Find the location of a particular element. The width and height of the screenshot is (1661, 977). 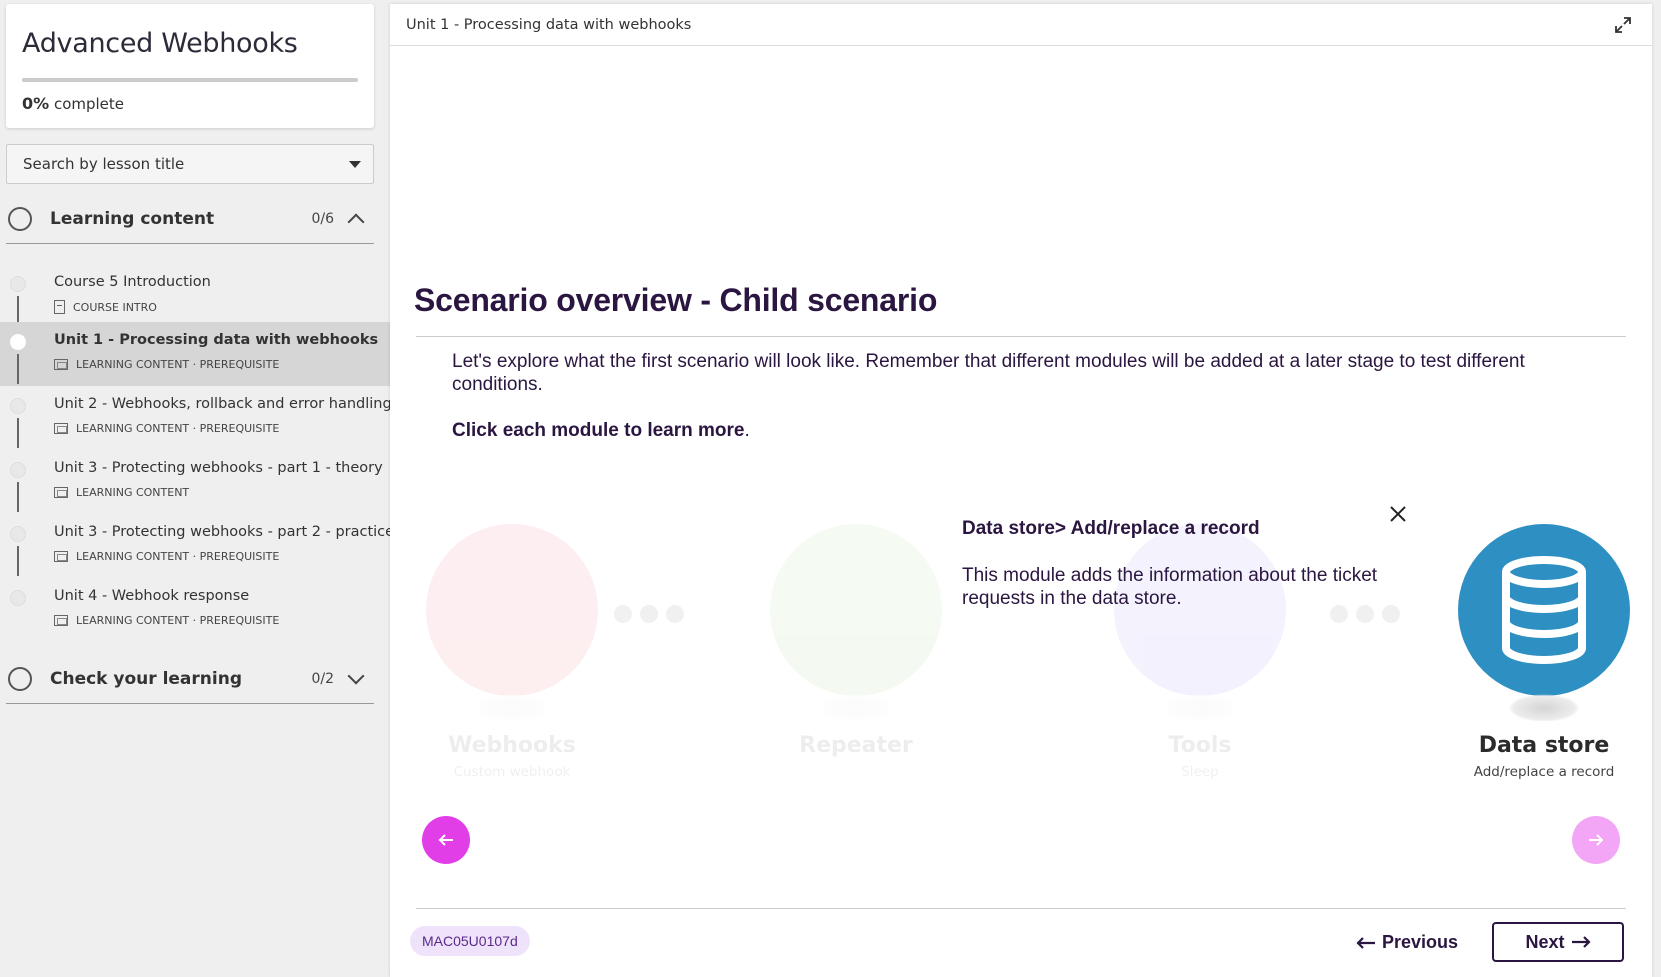

module-data-store: Data store Add/replace a record is located at coordinates (1544, 652).